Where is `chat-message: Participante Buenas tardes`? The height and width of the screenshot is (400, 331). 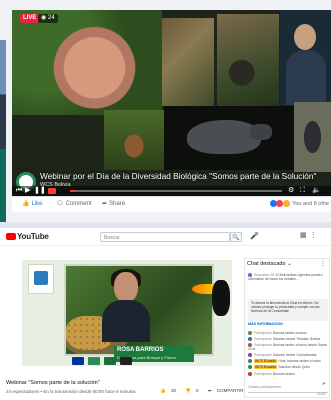 chat-message: Participante Buenas tardes is located at coordinates (288, 374).